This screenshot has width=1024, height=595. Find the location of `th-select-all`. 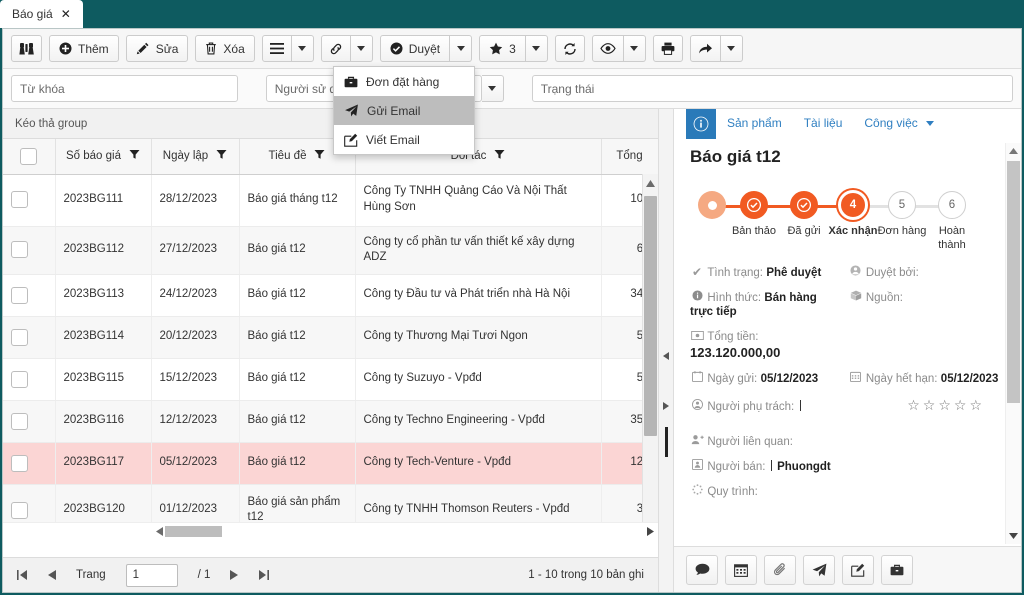

th-select-all is located at coordinates (29, 157).